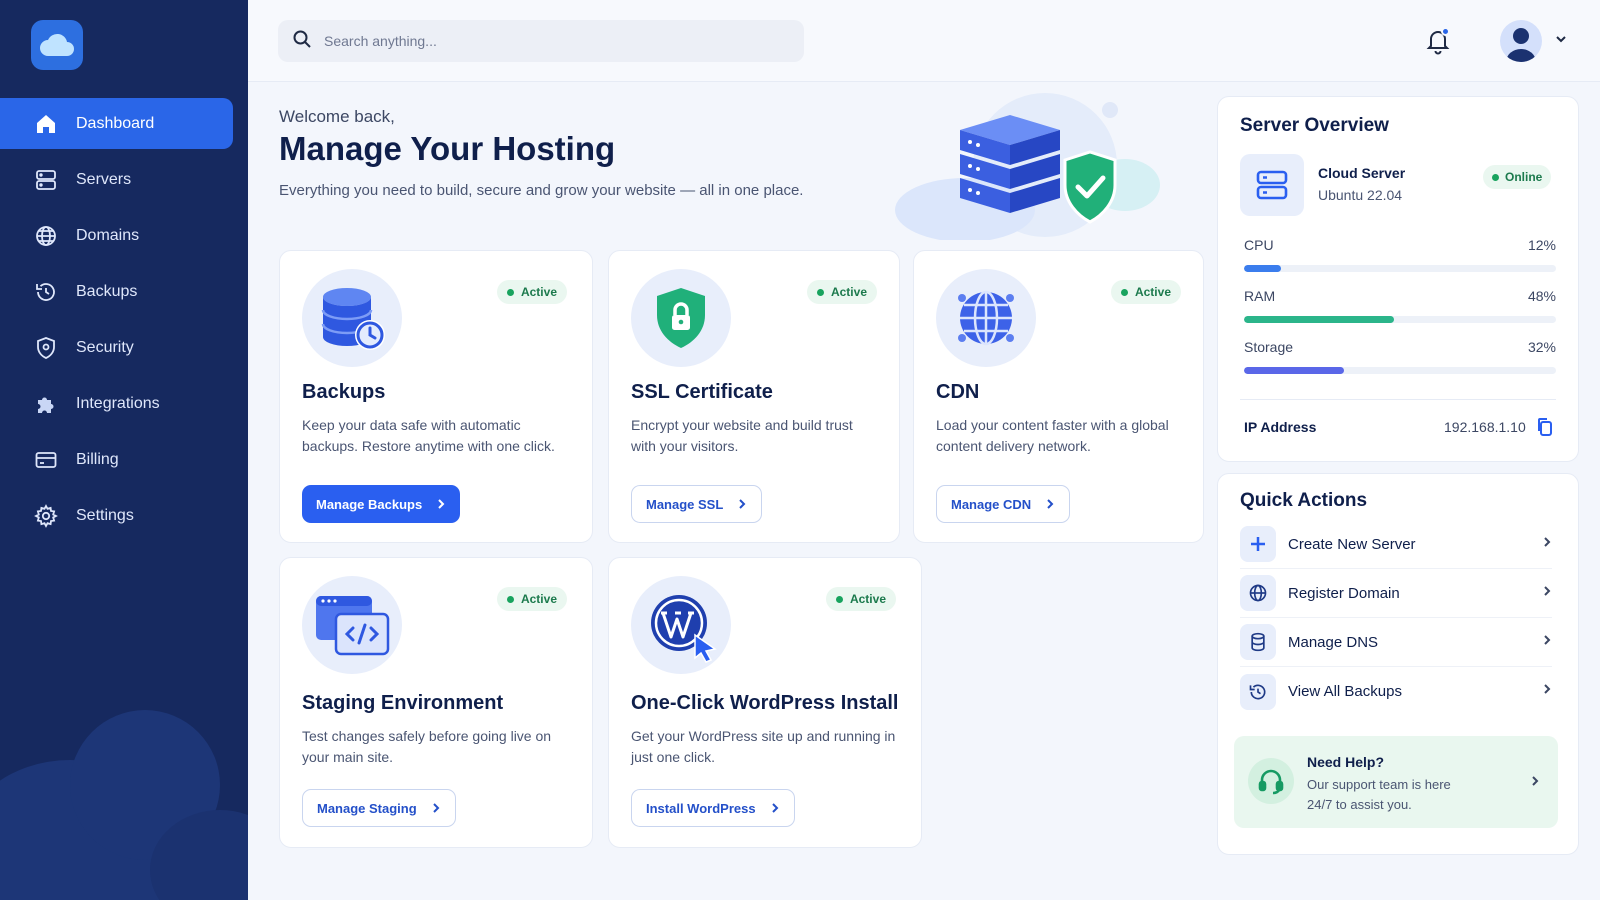 This screenshot has width=1600, height=900. What do you see at coordinates (1258, 642) in the screenshot?
I see `database-icon` at bounding box center [1258, 642].